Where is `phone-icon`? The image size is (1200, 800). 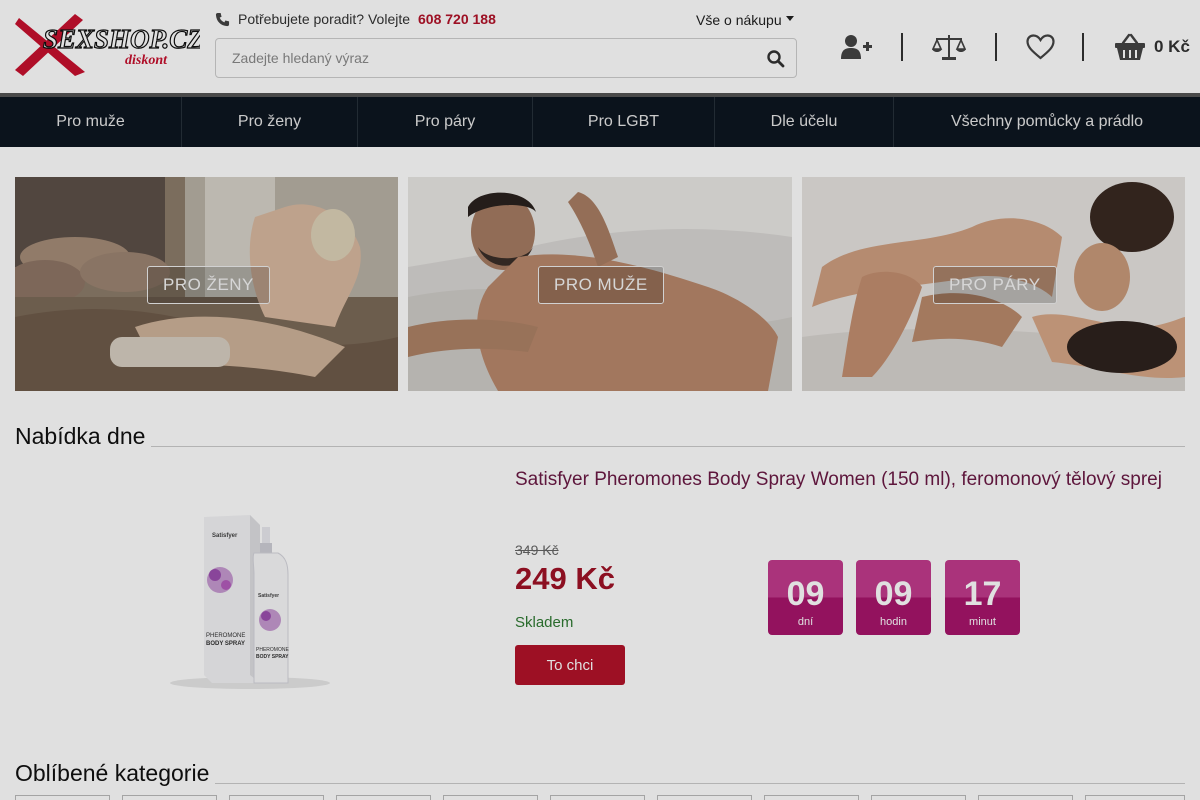
phone-icon is located at coordinates (222, 19).